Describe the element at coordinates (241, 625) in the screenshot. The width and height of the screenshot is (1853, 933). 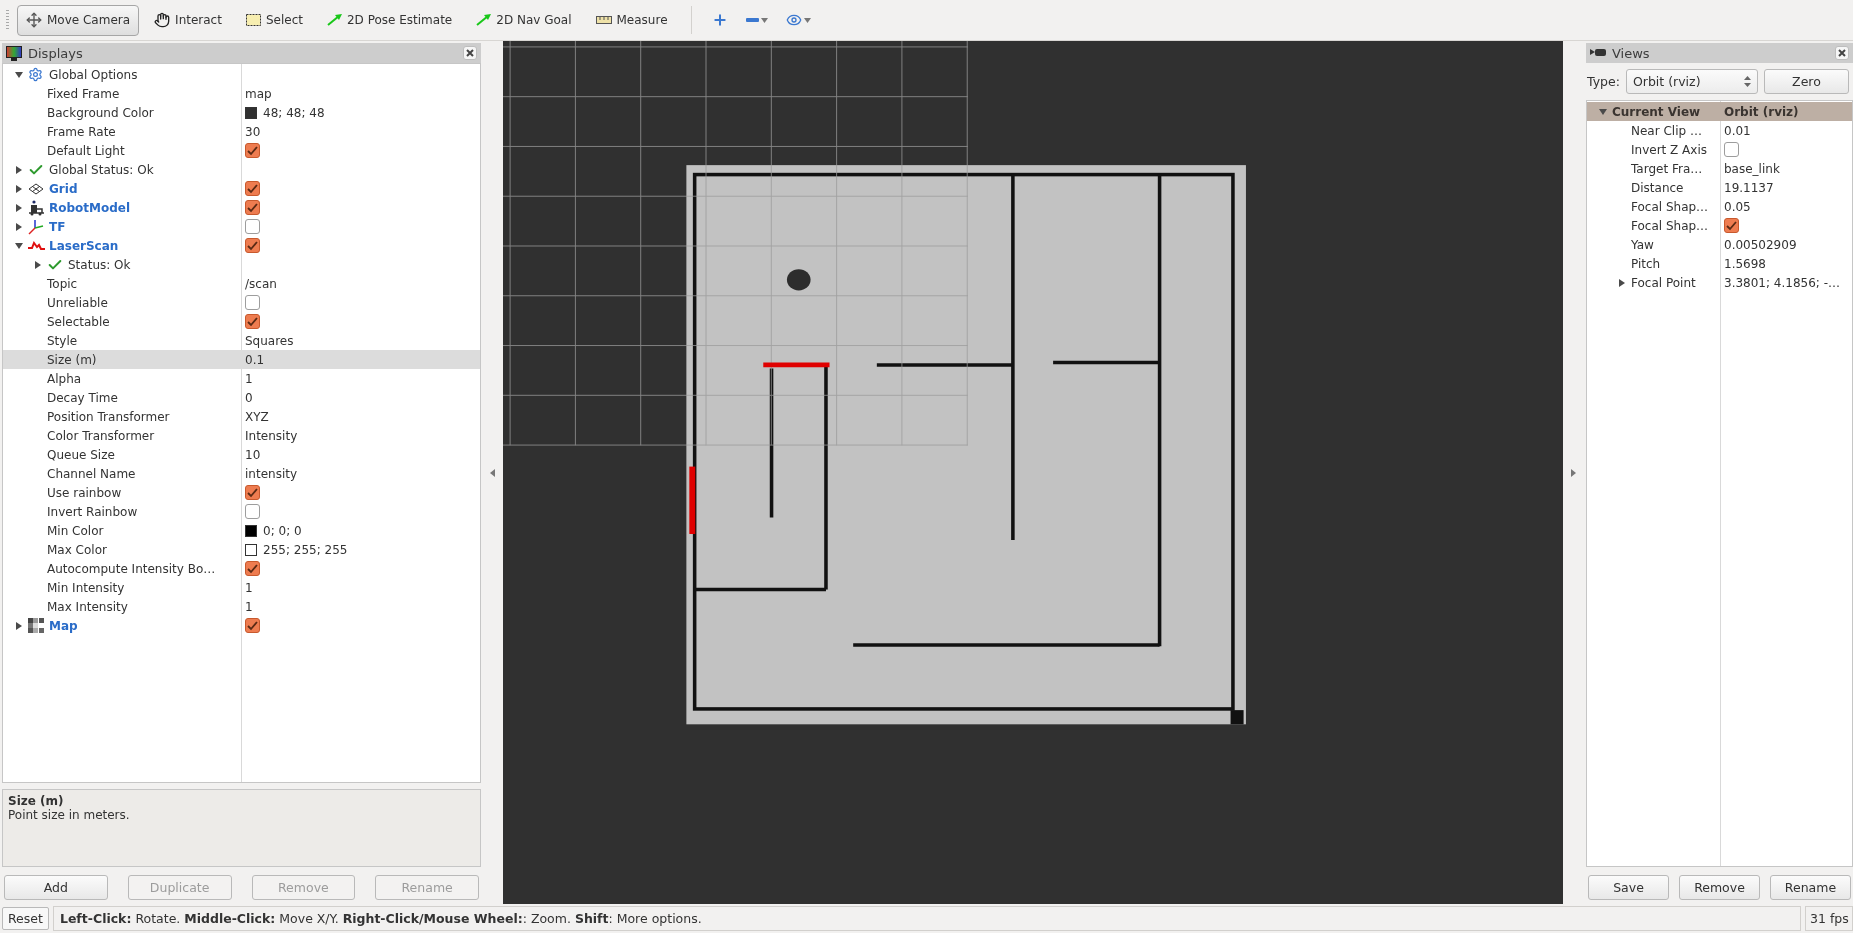
I see `tree-row: Map` at that location.